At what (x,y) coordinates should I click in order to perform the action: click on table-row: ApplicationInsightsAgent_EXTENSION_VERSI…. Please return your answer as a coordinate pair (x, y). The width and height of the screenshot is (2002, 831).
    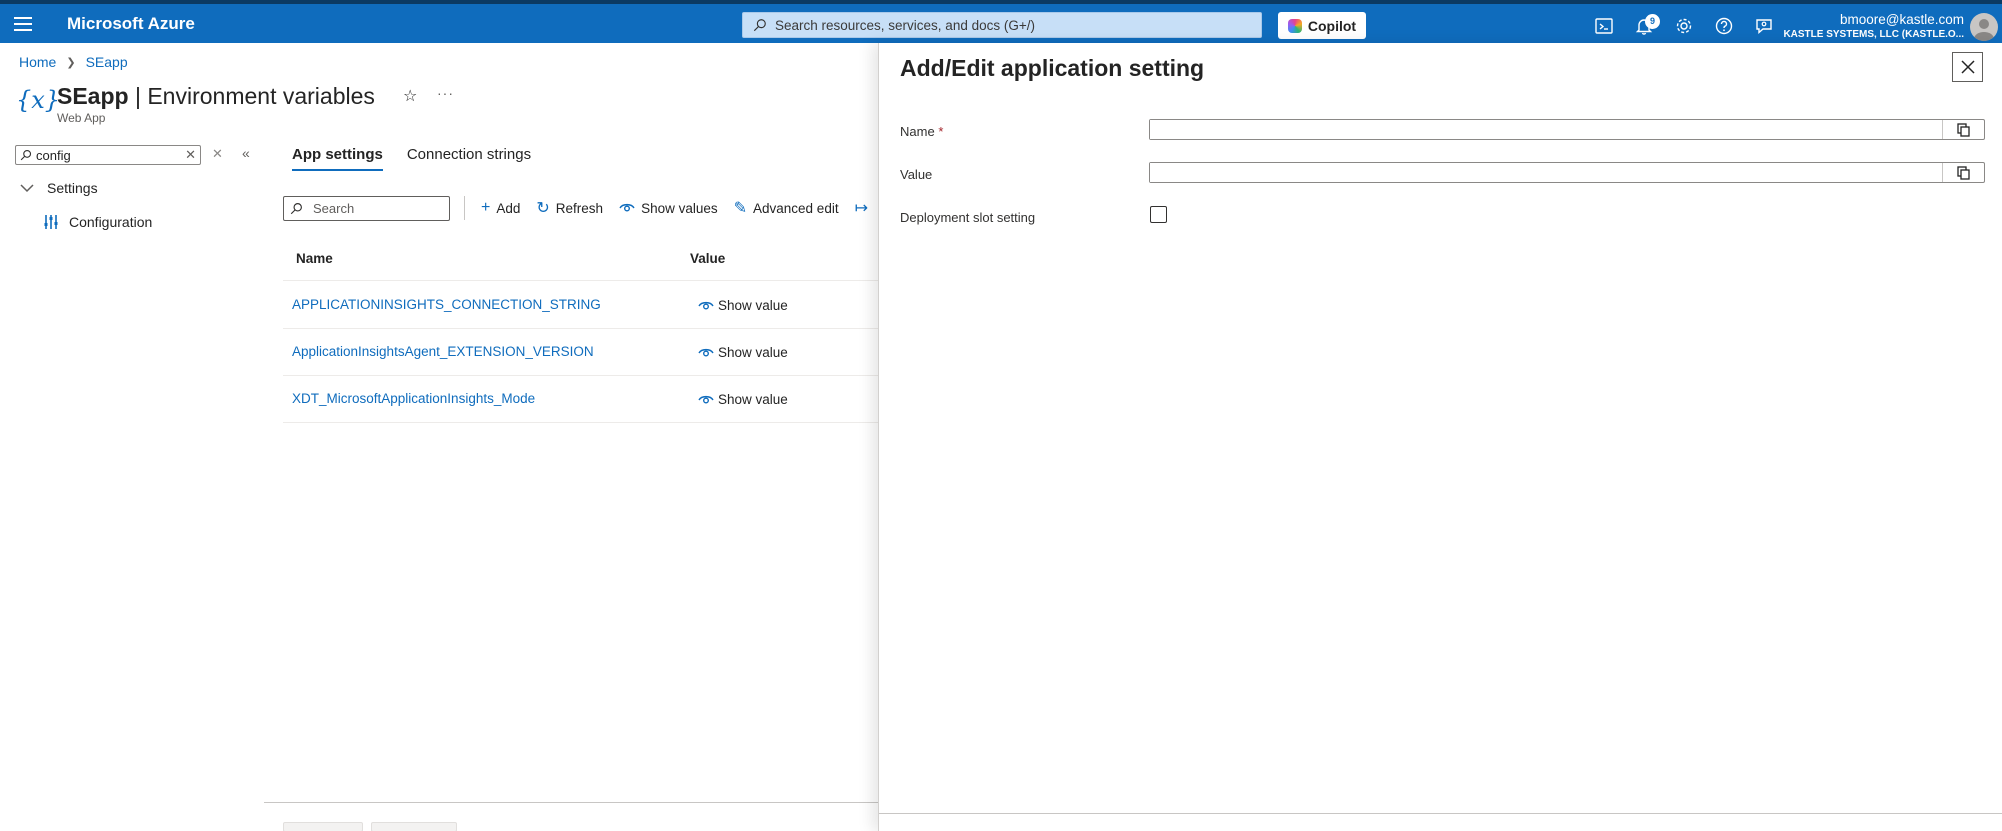
    Looking at the image, I should click on (583, 352).